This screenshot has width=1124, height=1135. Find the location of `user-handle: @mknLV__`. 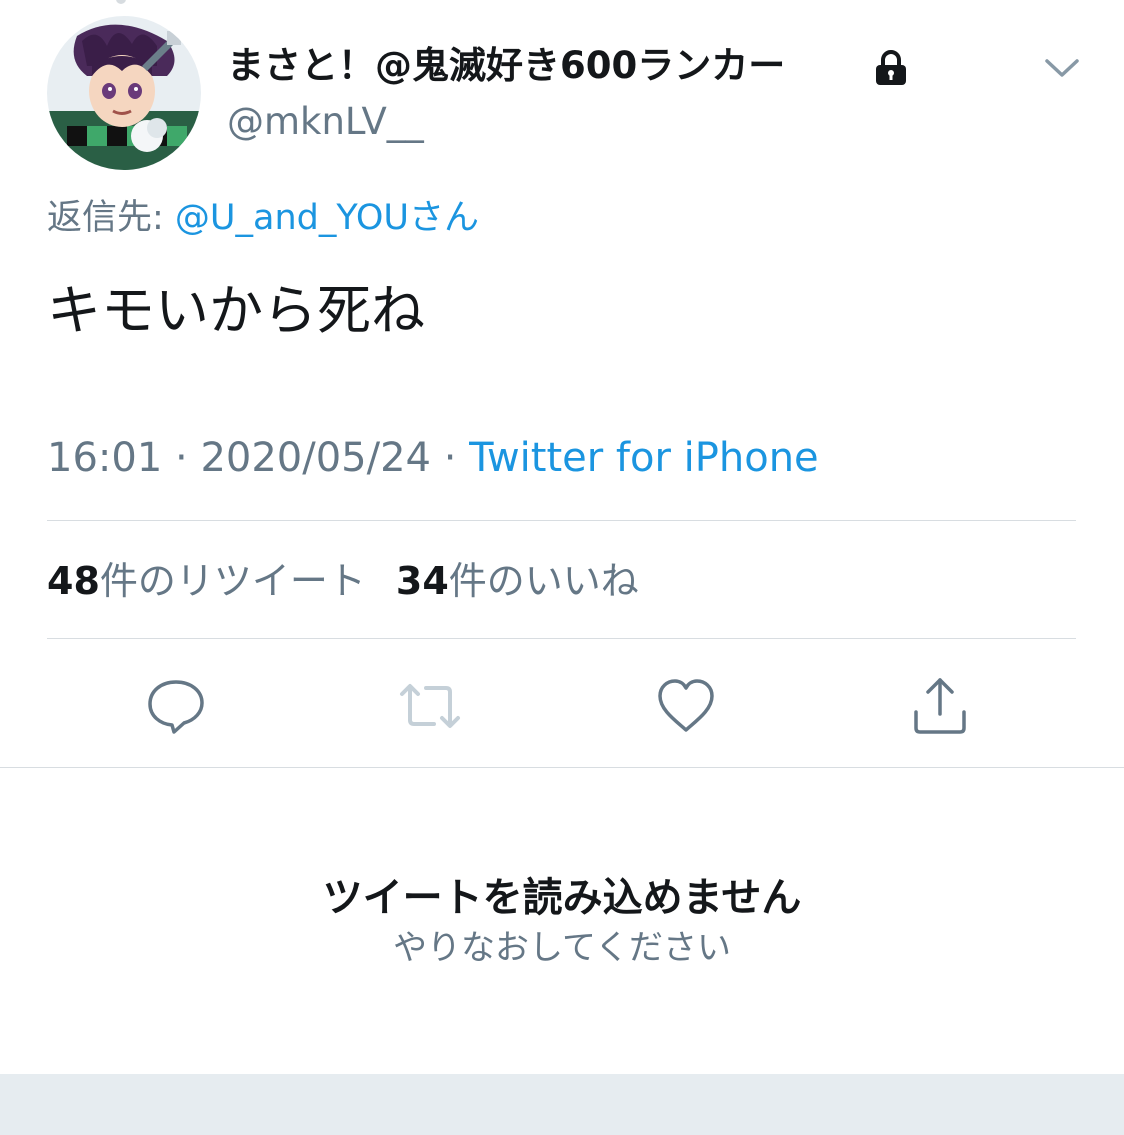

user-handle: @mknLV__ is located at coordinates (325, 122).